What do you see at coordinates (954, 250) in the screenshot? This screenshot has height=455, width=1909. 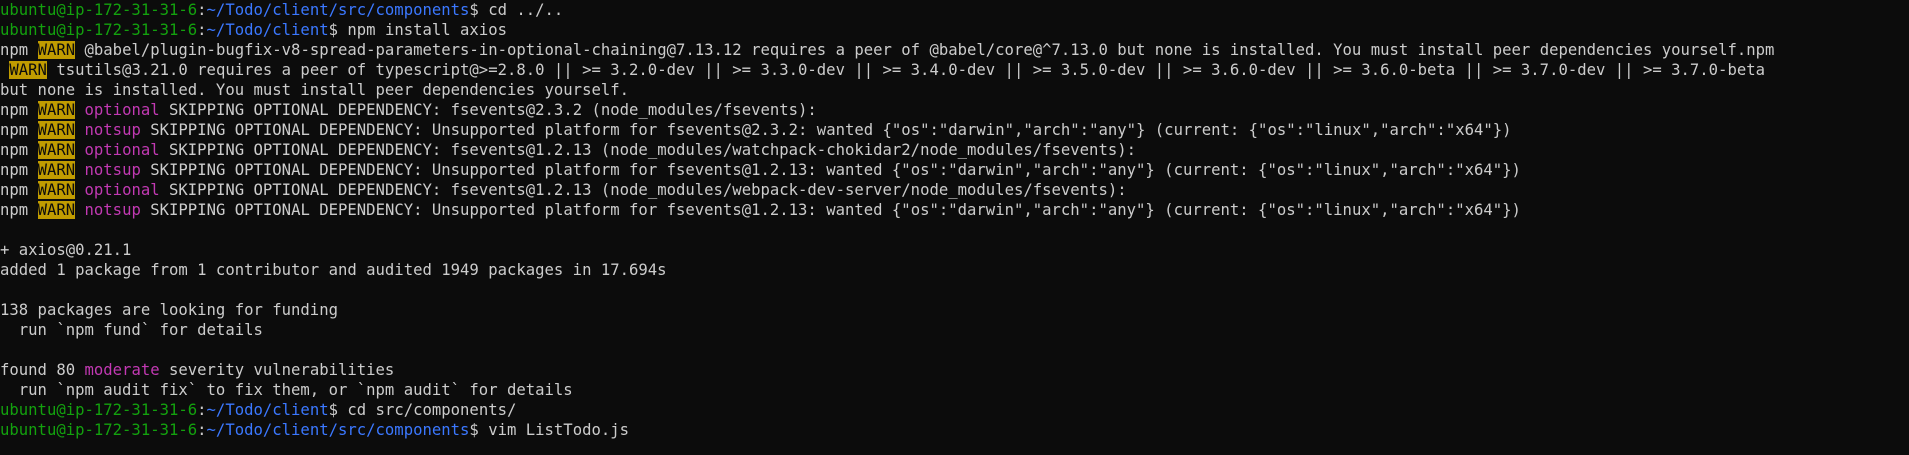 I see `terminal-line: + axios@0.21.1` at bounding box center [954, 250].